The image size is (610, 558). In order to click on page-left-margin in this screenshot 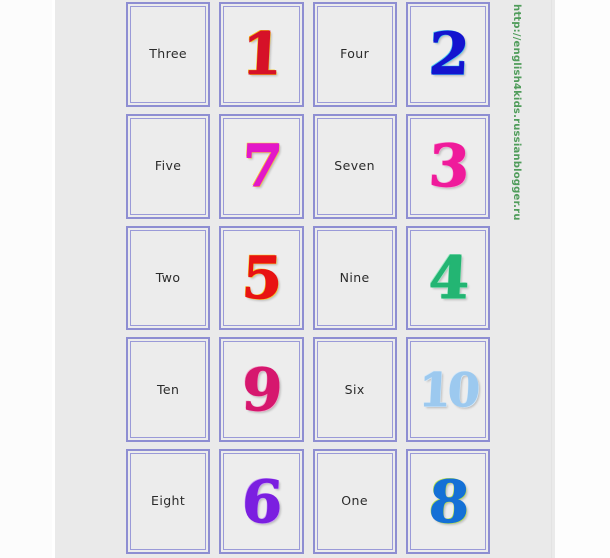, I will do `click(26, 279)`.